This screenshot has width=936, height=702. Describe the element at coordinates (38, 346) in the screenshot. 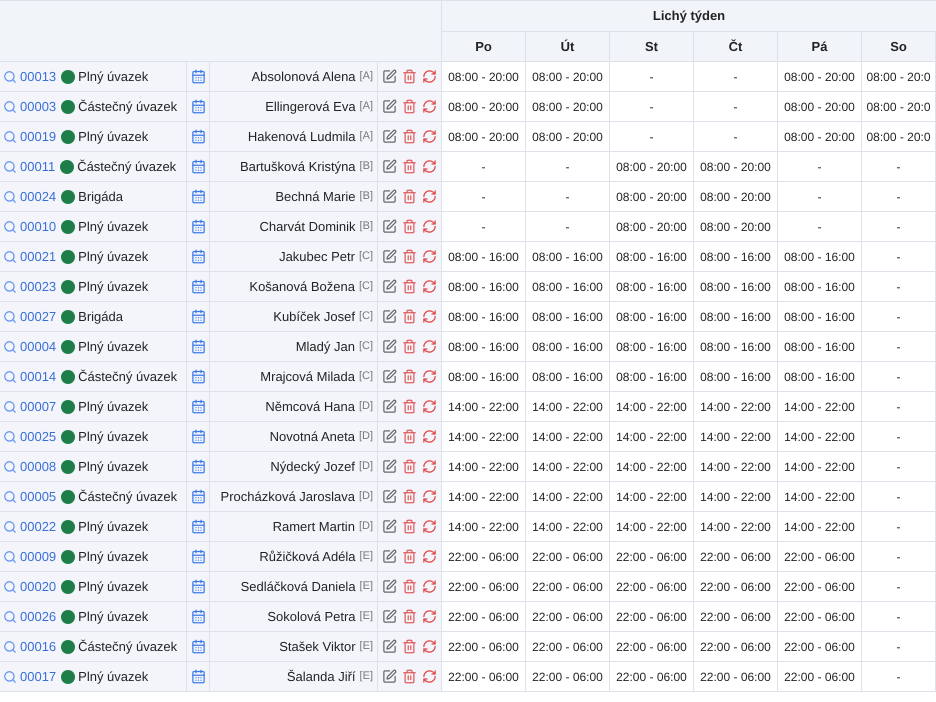

I see `employee-id-link: 00004` at that location.